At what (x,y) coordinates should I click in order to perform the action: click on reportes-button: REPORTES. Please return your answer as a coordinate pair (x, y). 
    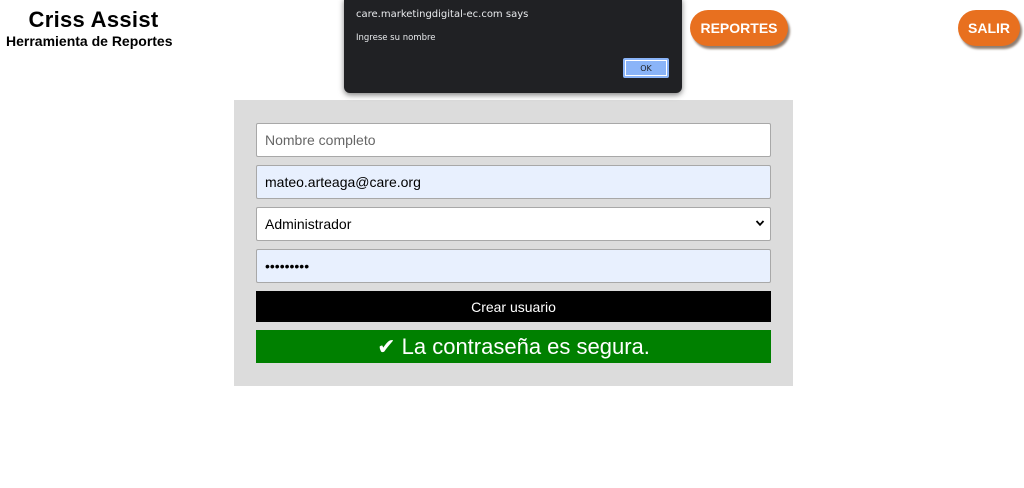
    Looking at the image, I should click on (739, 28).